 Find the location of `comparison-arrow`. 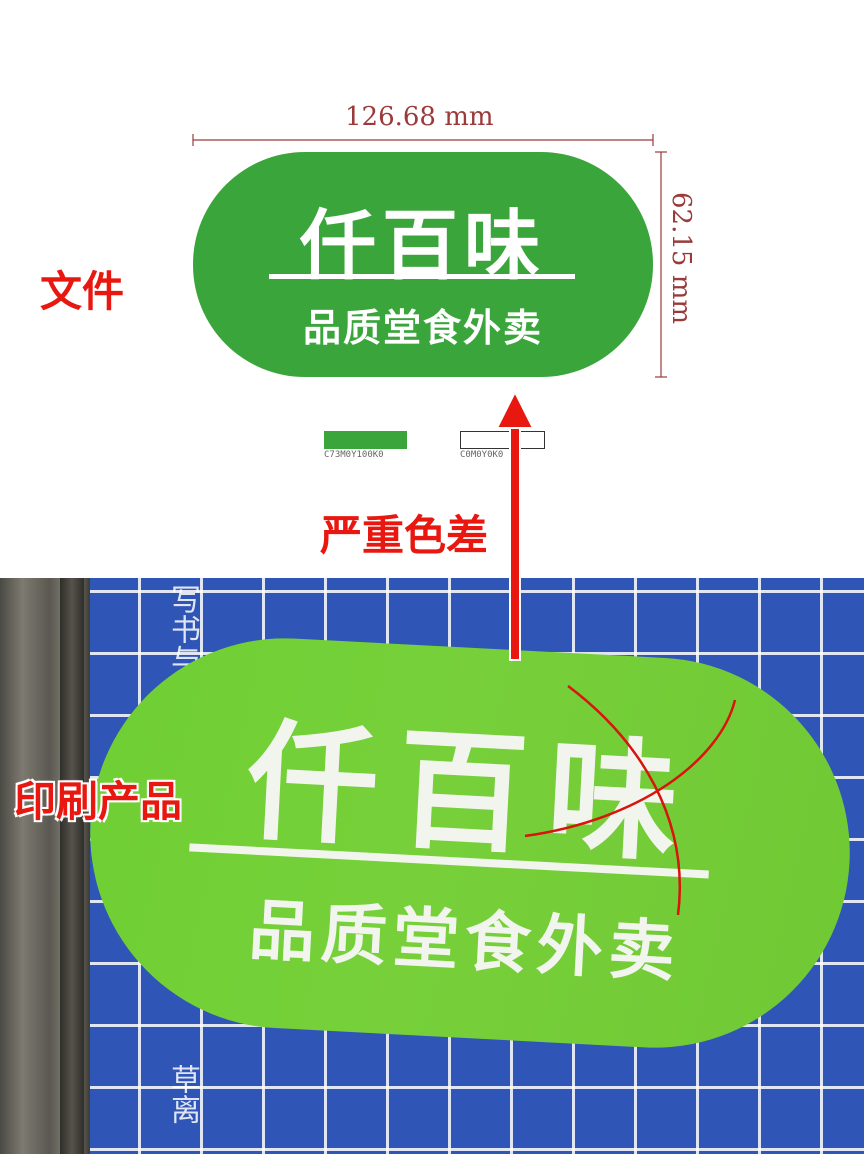

comparison-arrow is located at coordinates (515, 525).